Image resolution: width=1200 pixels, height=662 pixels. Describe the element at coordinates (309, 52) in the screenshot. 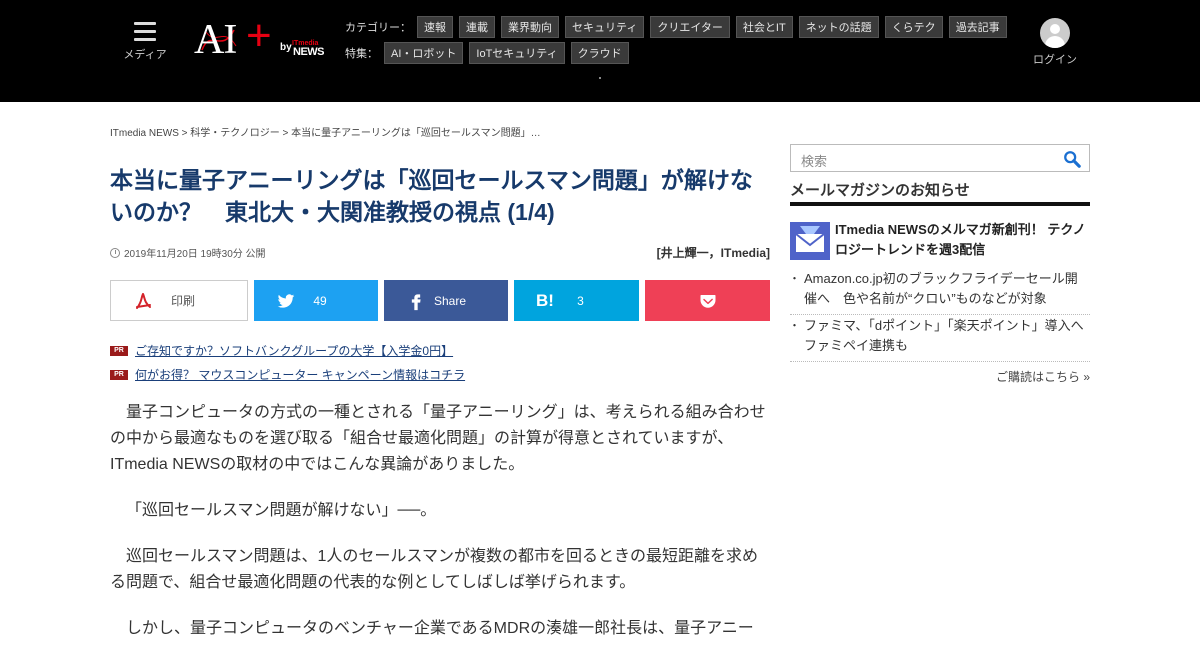

I see `logo-news: NEWS` at that location.